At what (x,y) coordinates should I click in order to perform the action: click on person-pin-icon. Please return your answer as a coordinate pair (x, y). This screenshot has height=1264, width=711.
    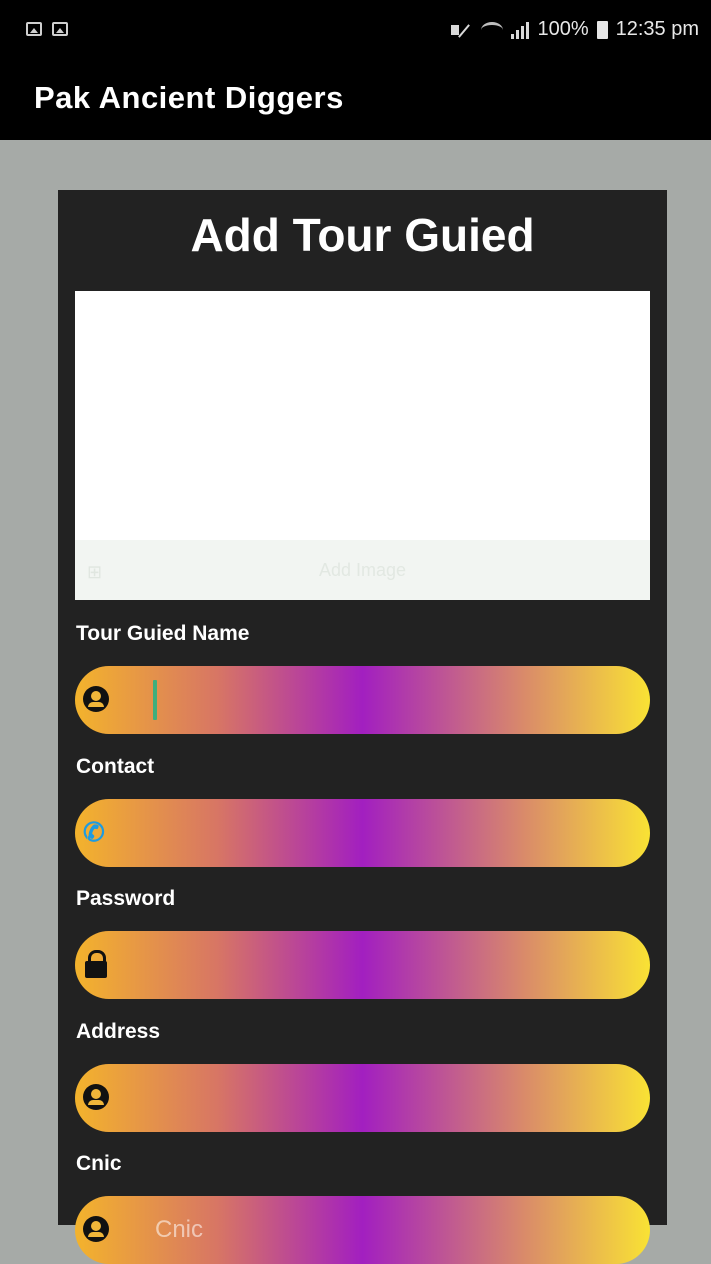
    Looking at the image, I should click on (98, 1097).